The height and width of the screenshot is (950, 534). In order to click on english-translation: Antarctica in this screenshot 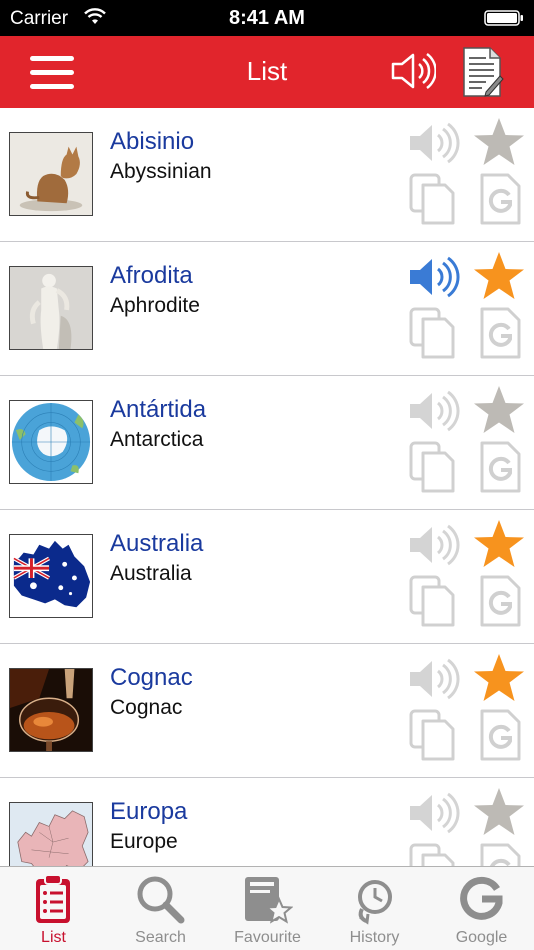, I will do `click(157, 439)`.